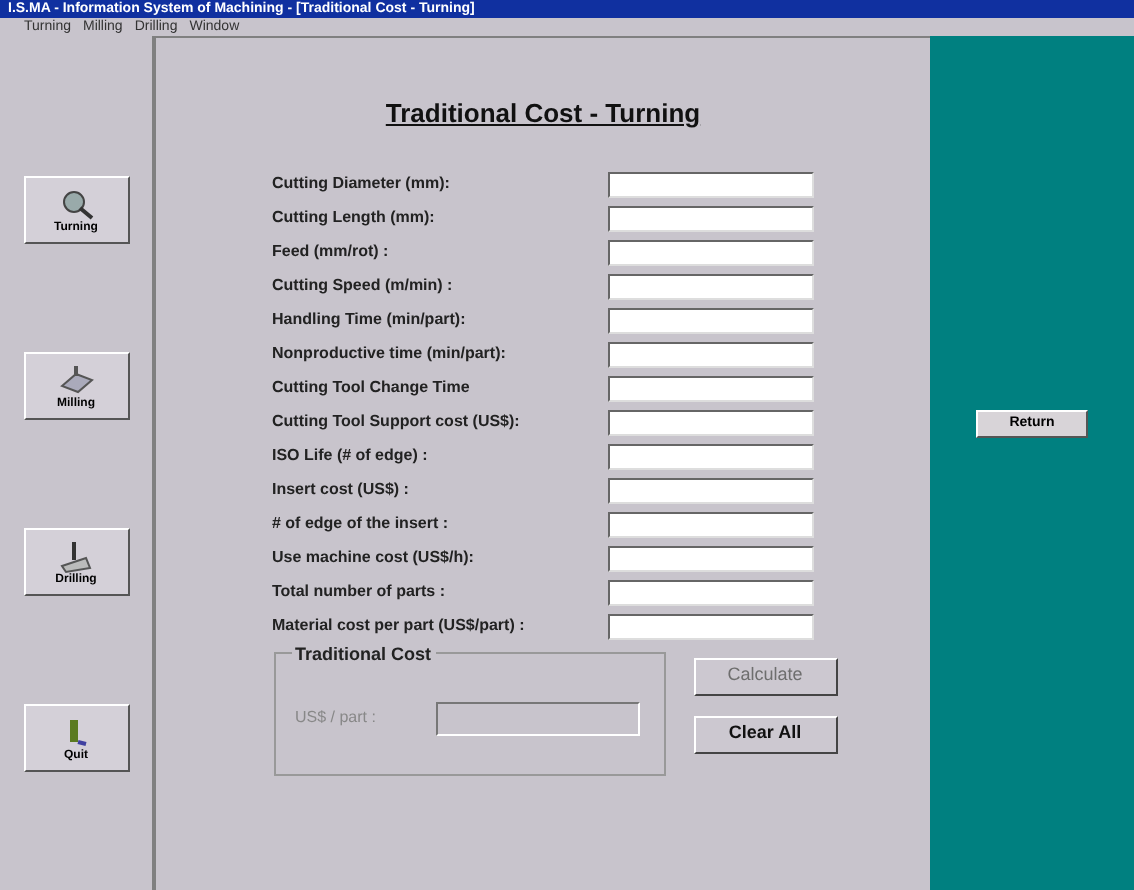 The width and height of the screenshot is (1134, 890). Describe the element at coordinates (341, 490) in the screenshot. I see `field-label: Insert cost (US$) :` at that location.